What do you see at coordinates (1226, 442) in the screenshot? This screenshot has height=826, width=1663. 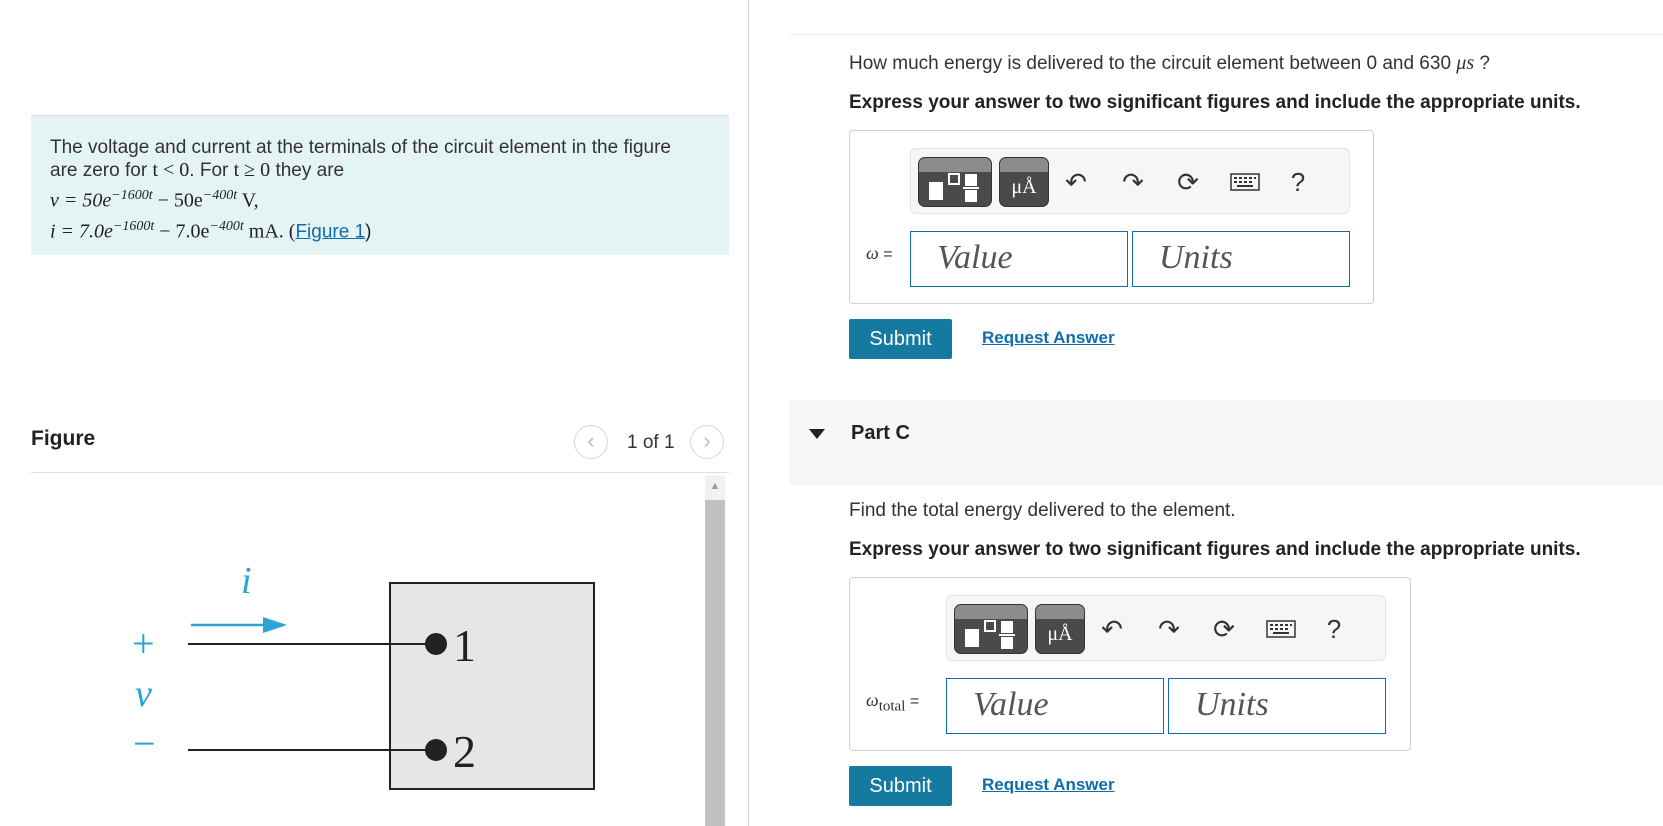 I see `partc-header: Part C` at bounding box center [1226, 442].